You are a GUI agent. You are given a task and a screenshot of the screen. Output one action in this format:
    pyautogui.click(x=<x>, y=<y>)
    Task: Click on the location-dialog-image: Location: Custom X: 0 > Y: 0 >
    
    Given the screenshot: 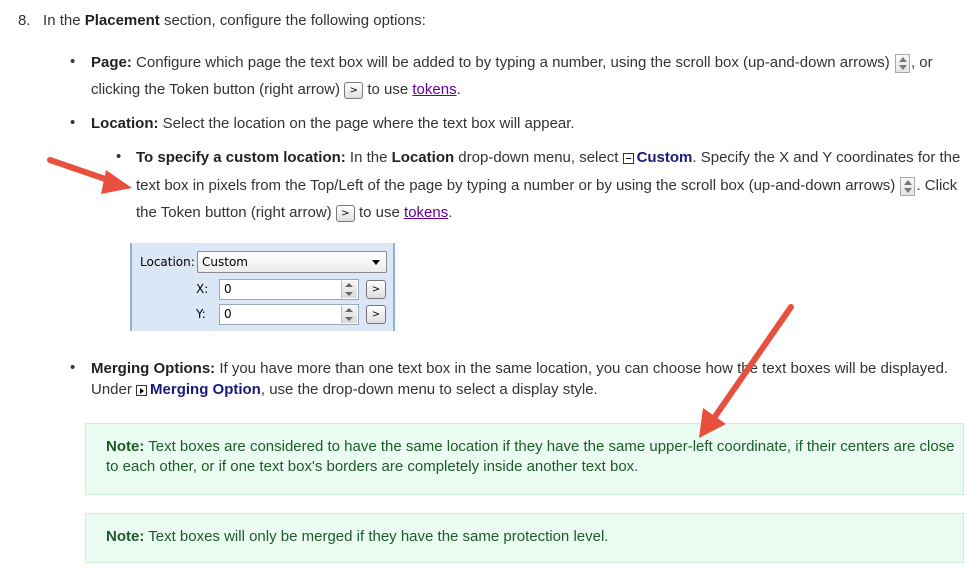 What is the action you would take?
    pyautogui.click(x=262, y=287)
    